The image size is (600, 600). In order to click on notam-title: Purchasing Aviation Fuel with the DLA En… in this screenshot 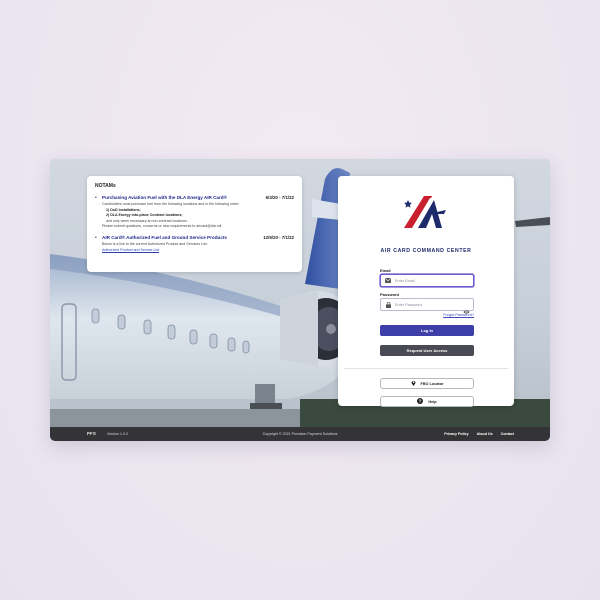, I will do `click(164, 197)`.